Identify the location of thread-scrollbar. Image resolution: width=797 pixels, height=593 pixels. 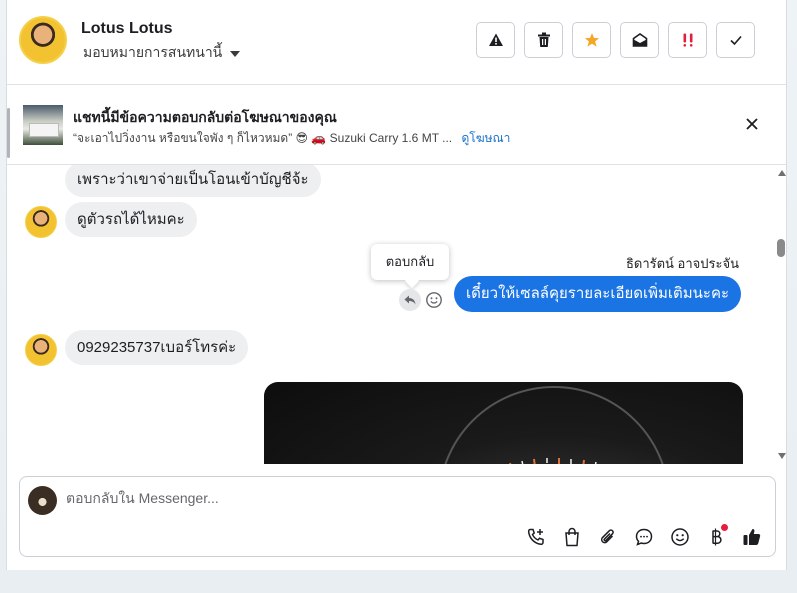
(782, 314).